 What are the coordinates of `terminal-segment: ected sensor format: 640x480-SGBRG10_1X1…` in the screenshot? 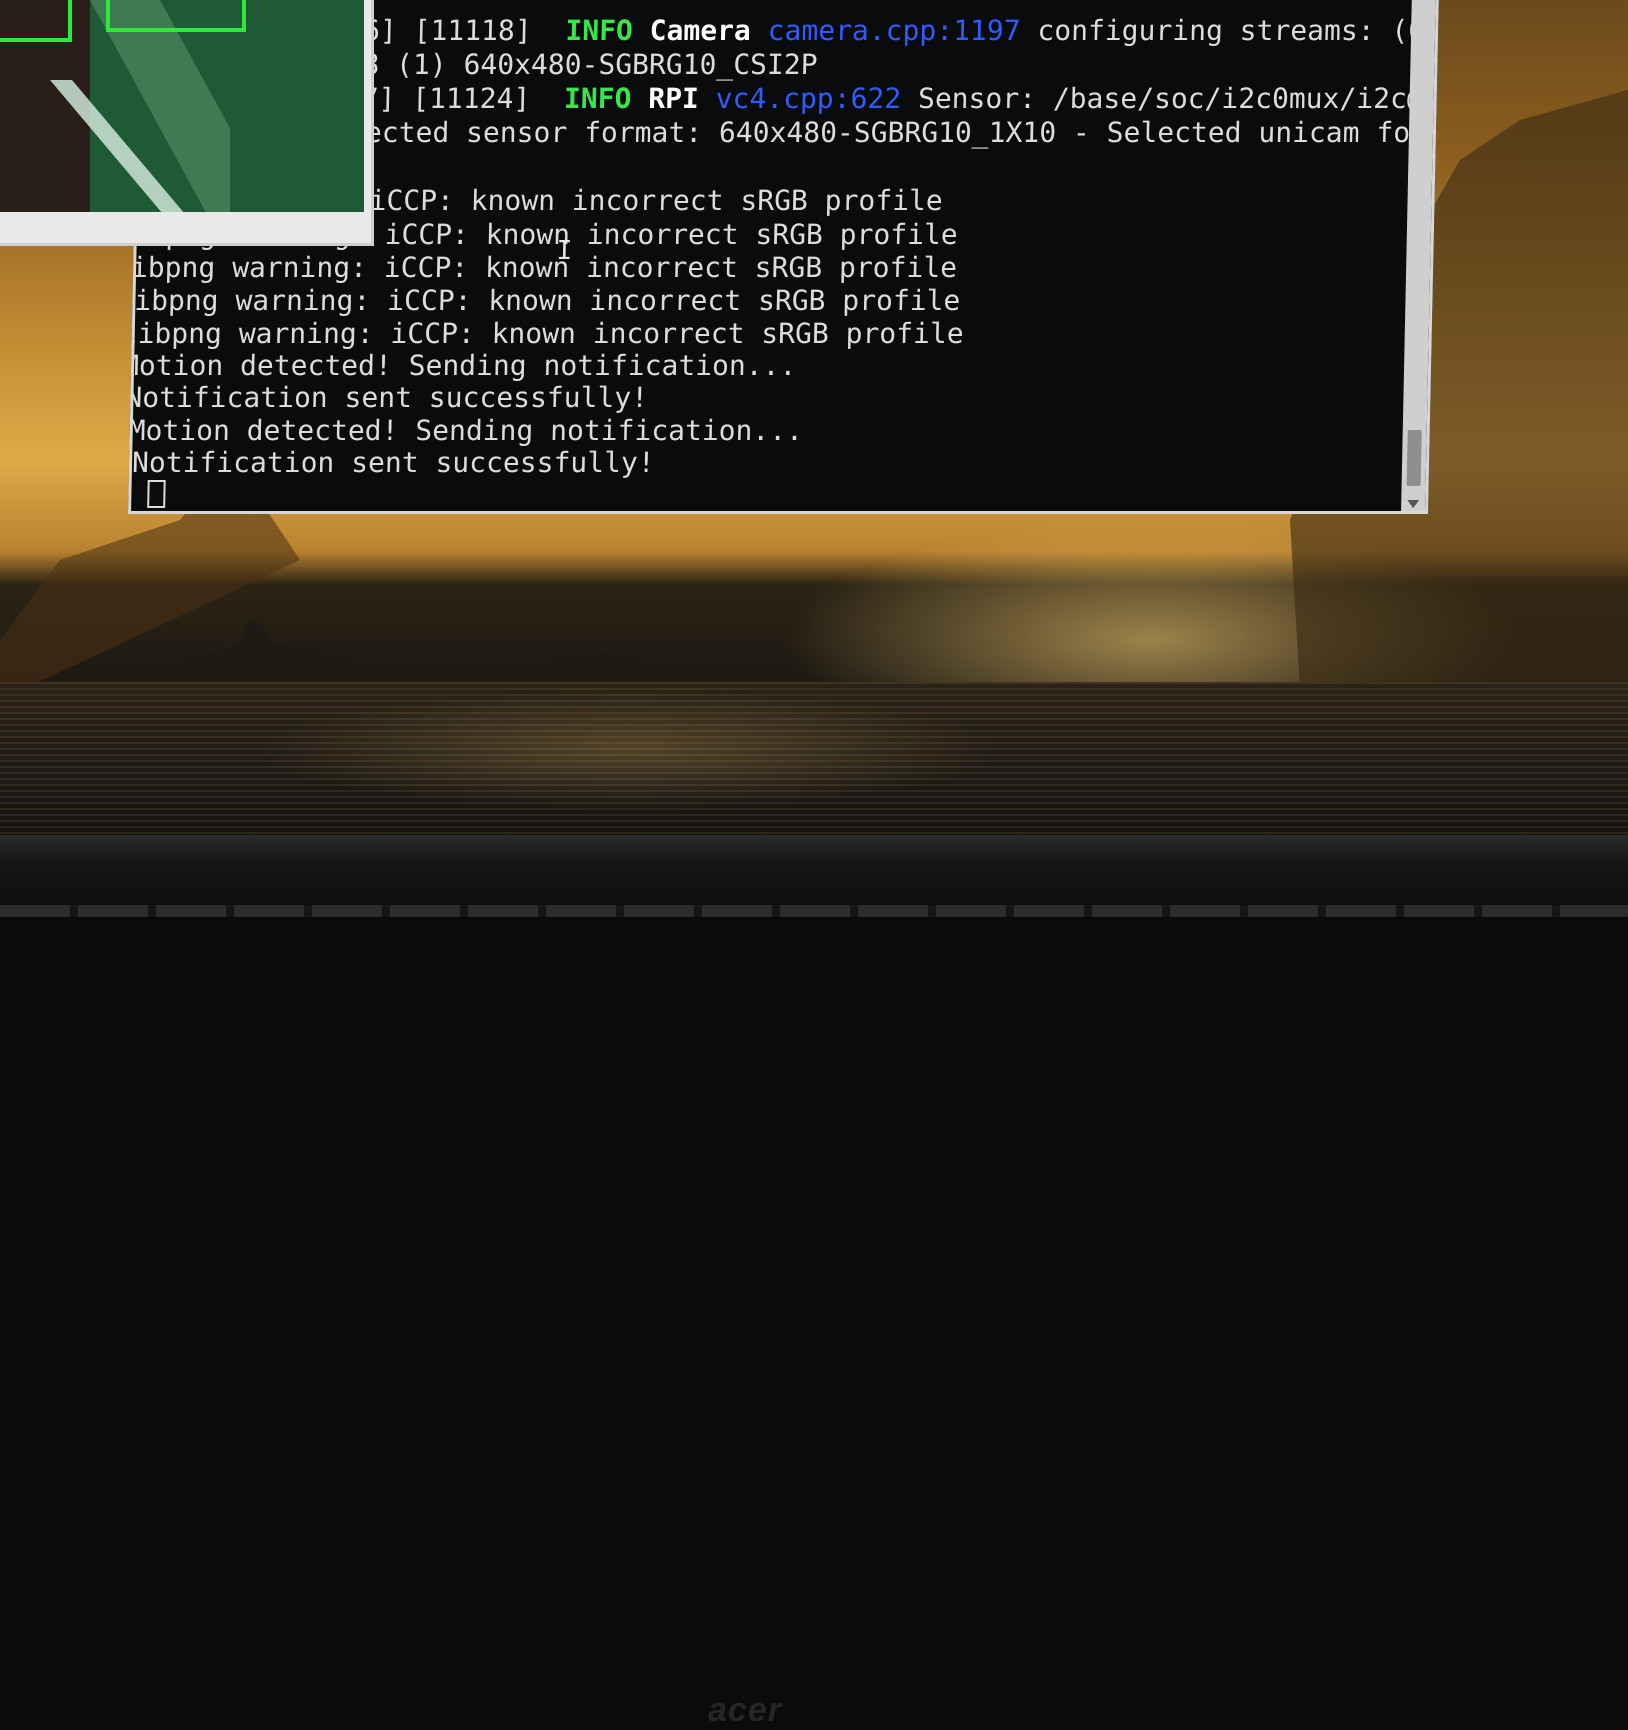 It's located at (896, 132).